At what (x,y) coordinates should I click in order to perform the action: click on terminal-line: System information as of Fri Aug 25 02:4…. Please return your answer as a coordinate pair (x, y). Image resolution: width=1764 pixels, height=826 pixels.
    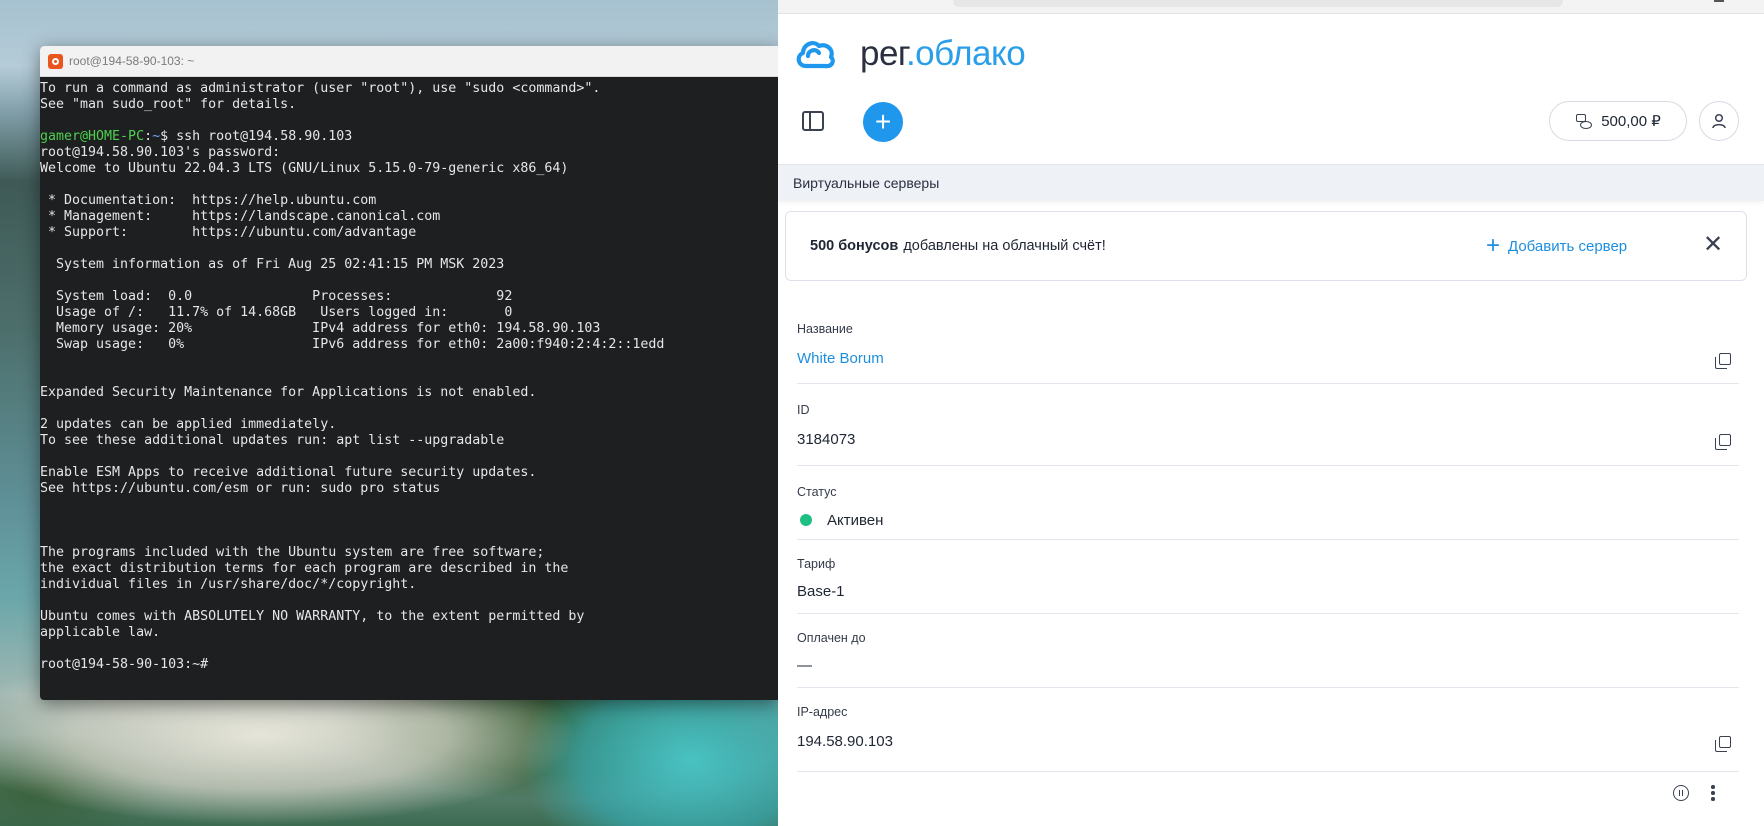
    Looking at the image, I should click on (410, 265).